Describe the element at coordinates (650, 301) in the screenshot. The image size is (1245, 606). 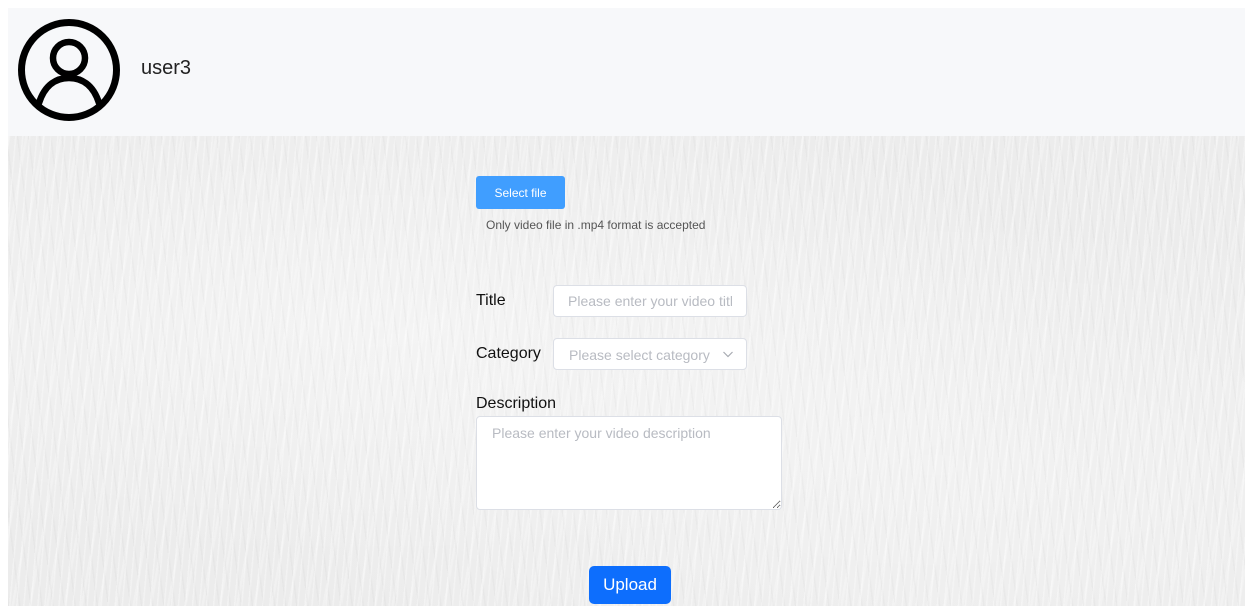
I see `title-input` at that location.